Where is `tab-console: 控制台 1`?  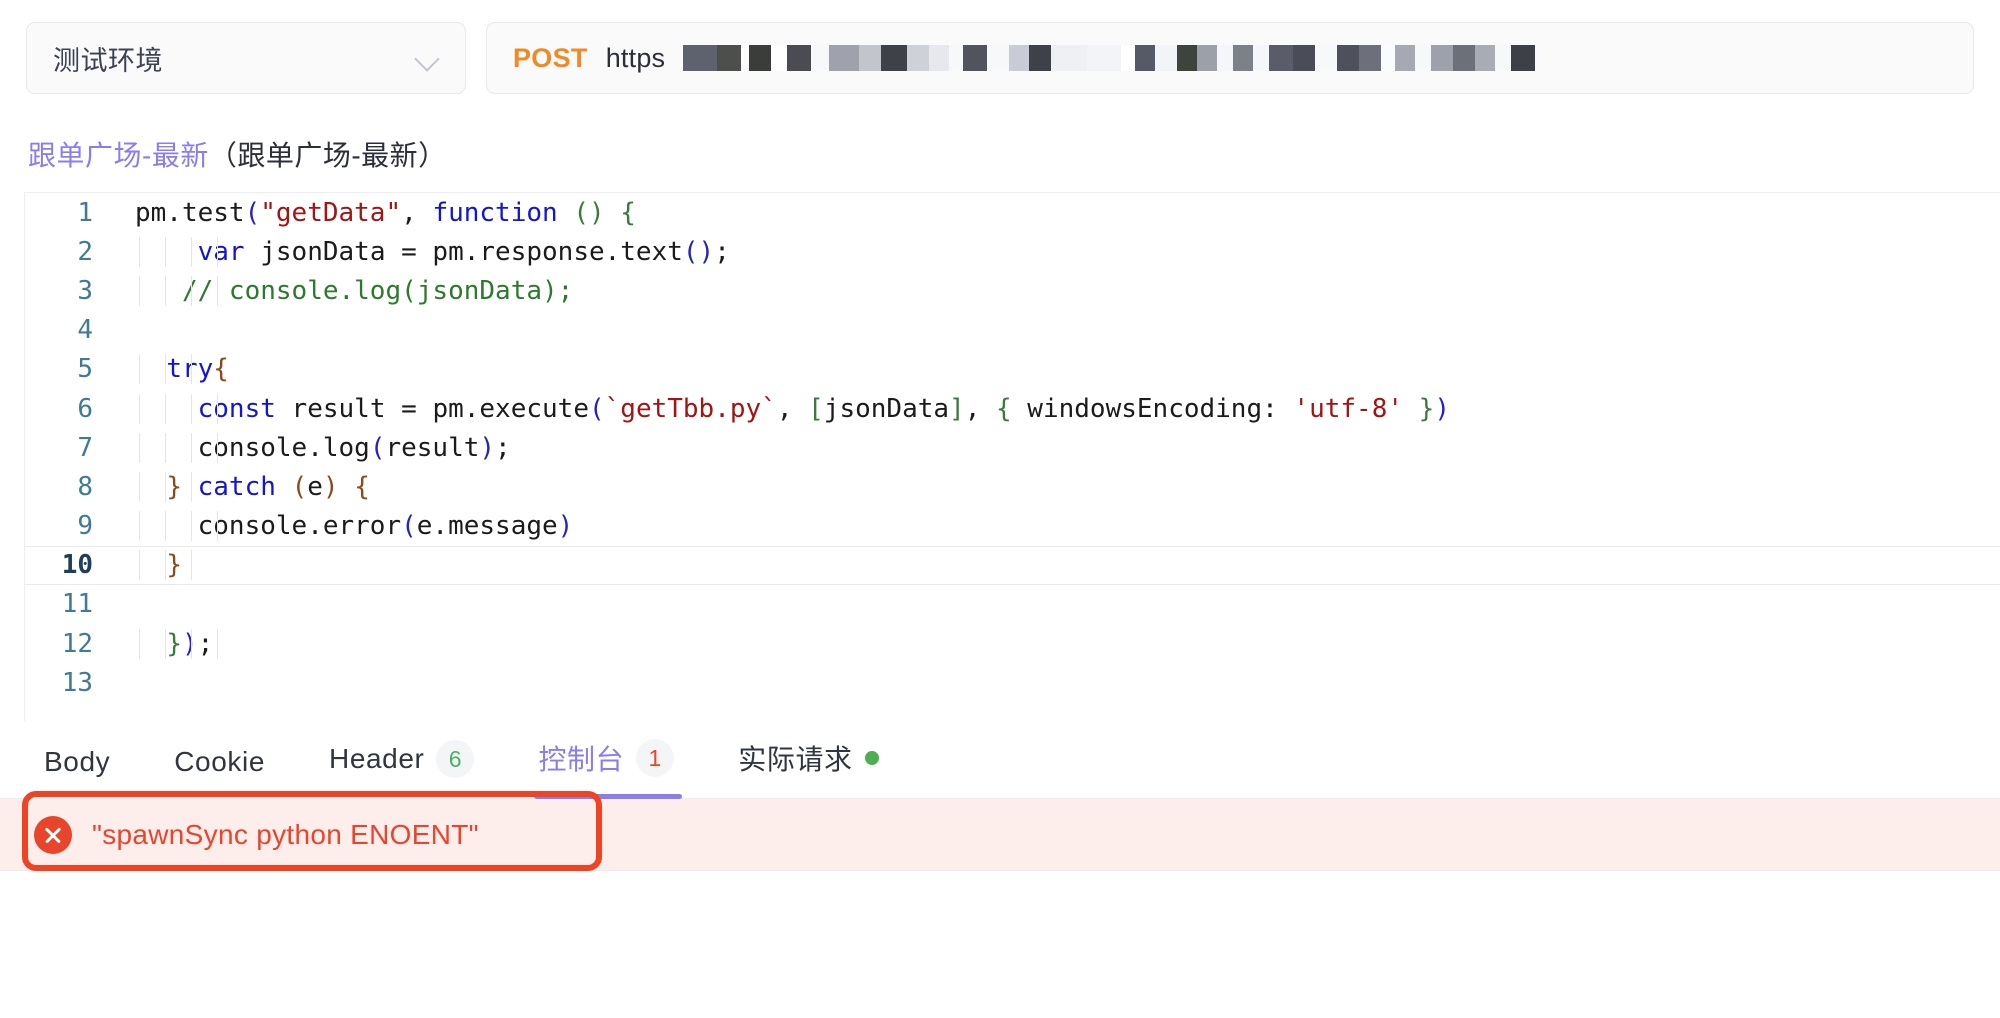
tab-console: 控制台 1 is located at coordinates (621, 768).